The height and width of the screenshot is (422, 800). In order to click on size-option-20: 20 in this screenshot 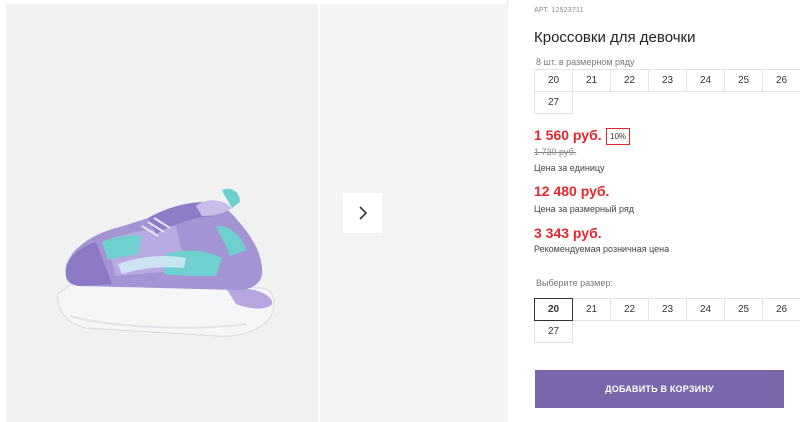, I will do `click(553, 309)`.